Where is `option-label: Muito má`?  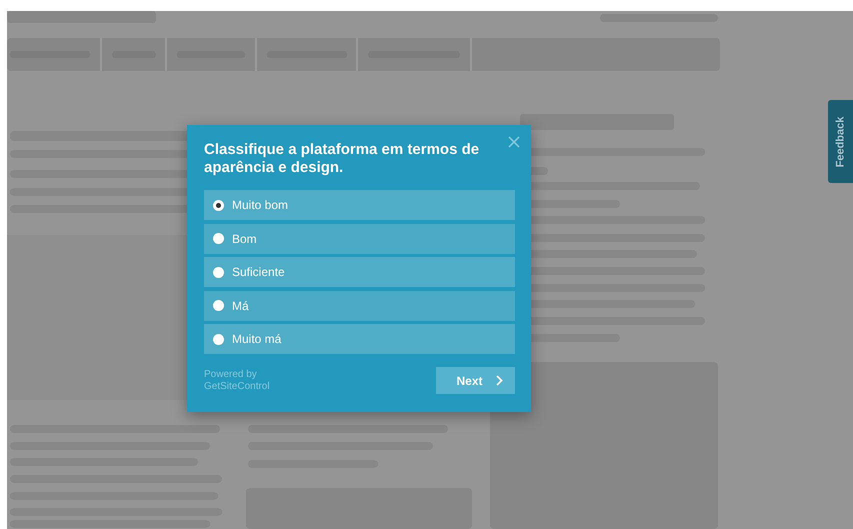 option-label: Muito má is located at coordinates (257, 339).